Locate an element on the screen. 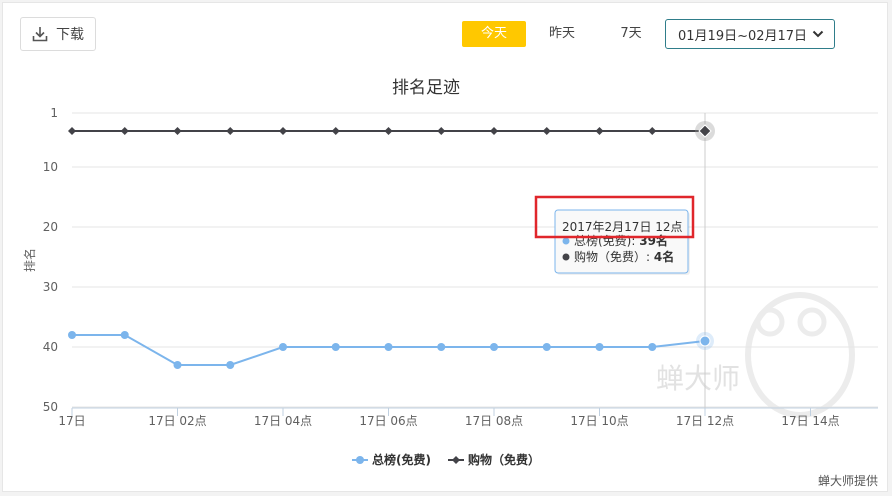 The width and height of the screenshot is (892, 496). x-tick-label: 17日 02点 is located at coordinates (177, 421).